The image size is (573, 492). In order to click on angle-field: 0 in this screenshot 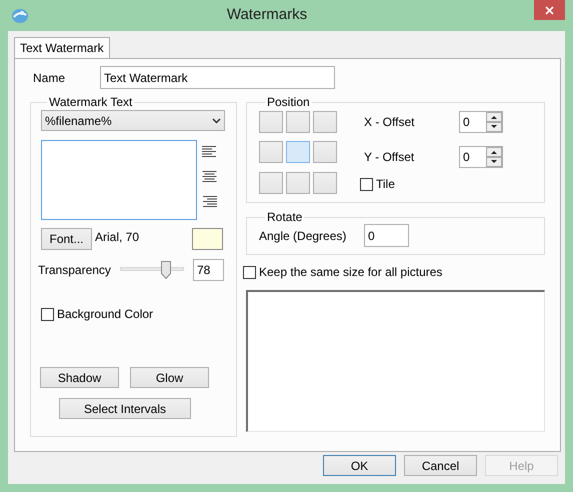, I will do `click(386, 235)`.